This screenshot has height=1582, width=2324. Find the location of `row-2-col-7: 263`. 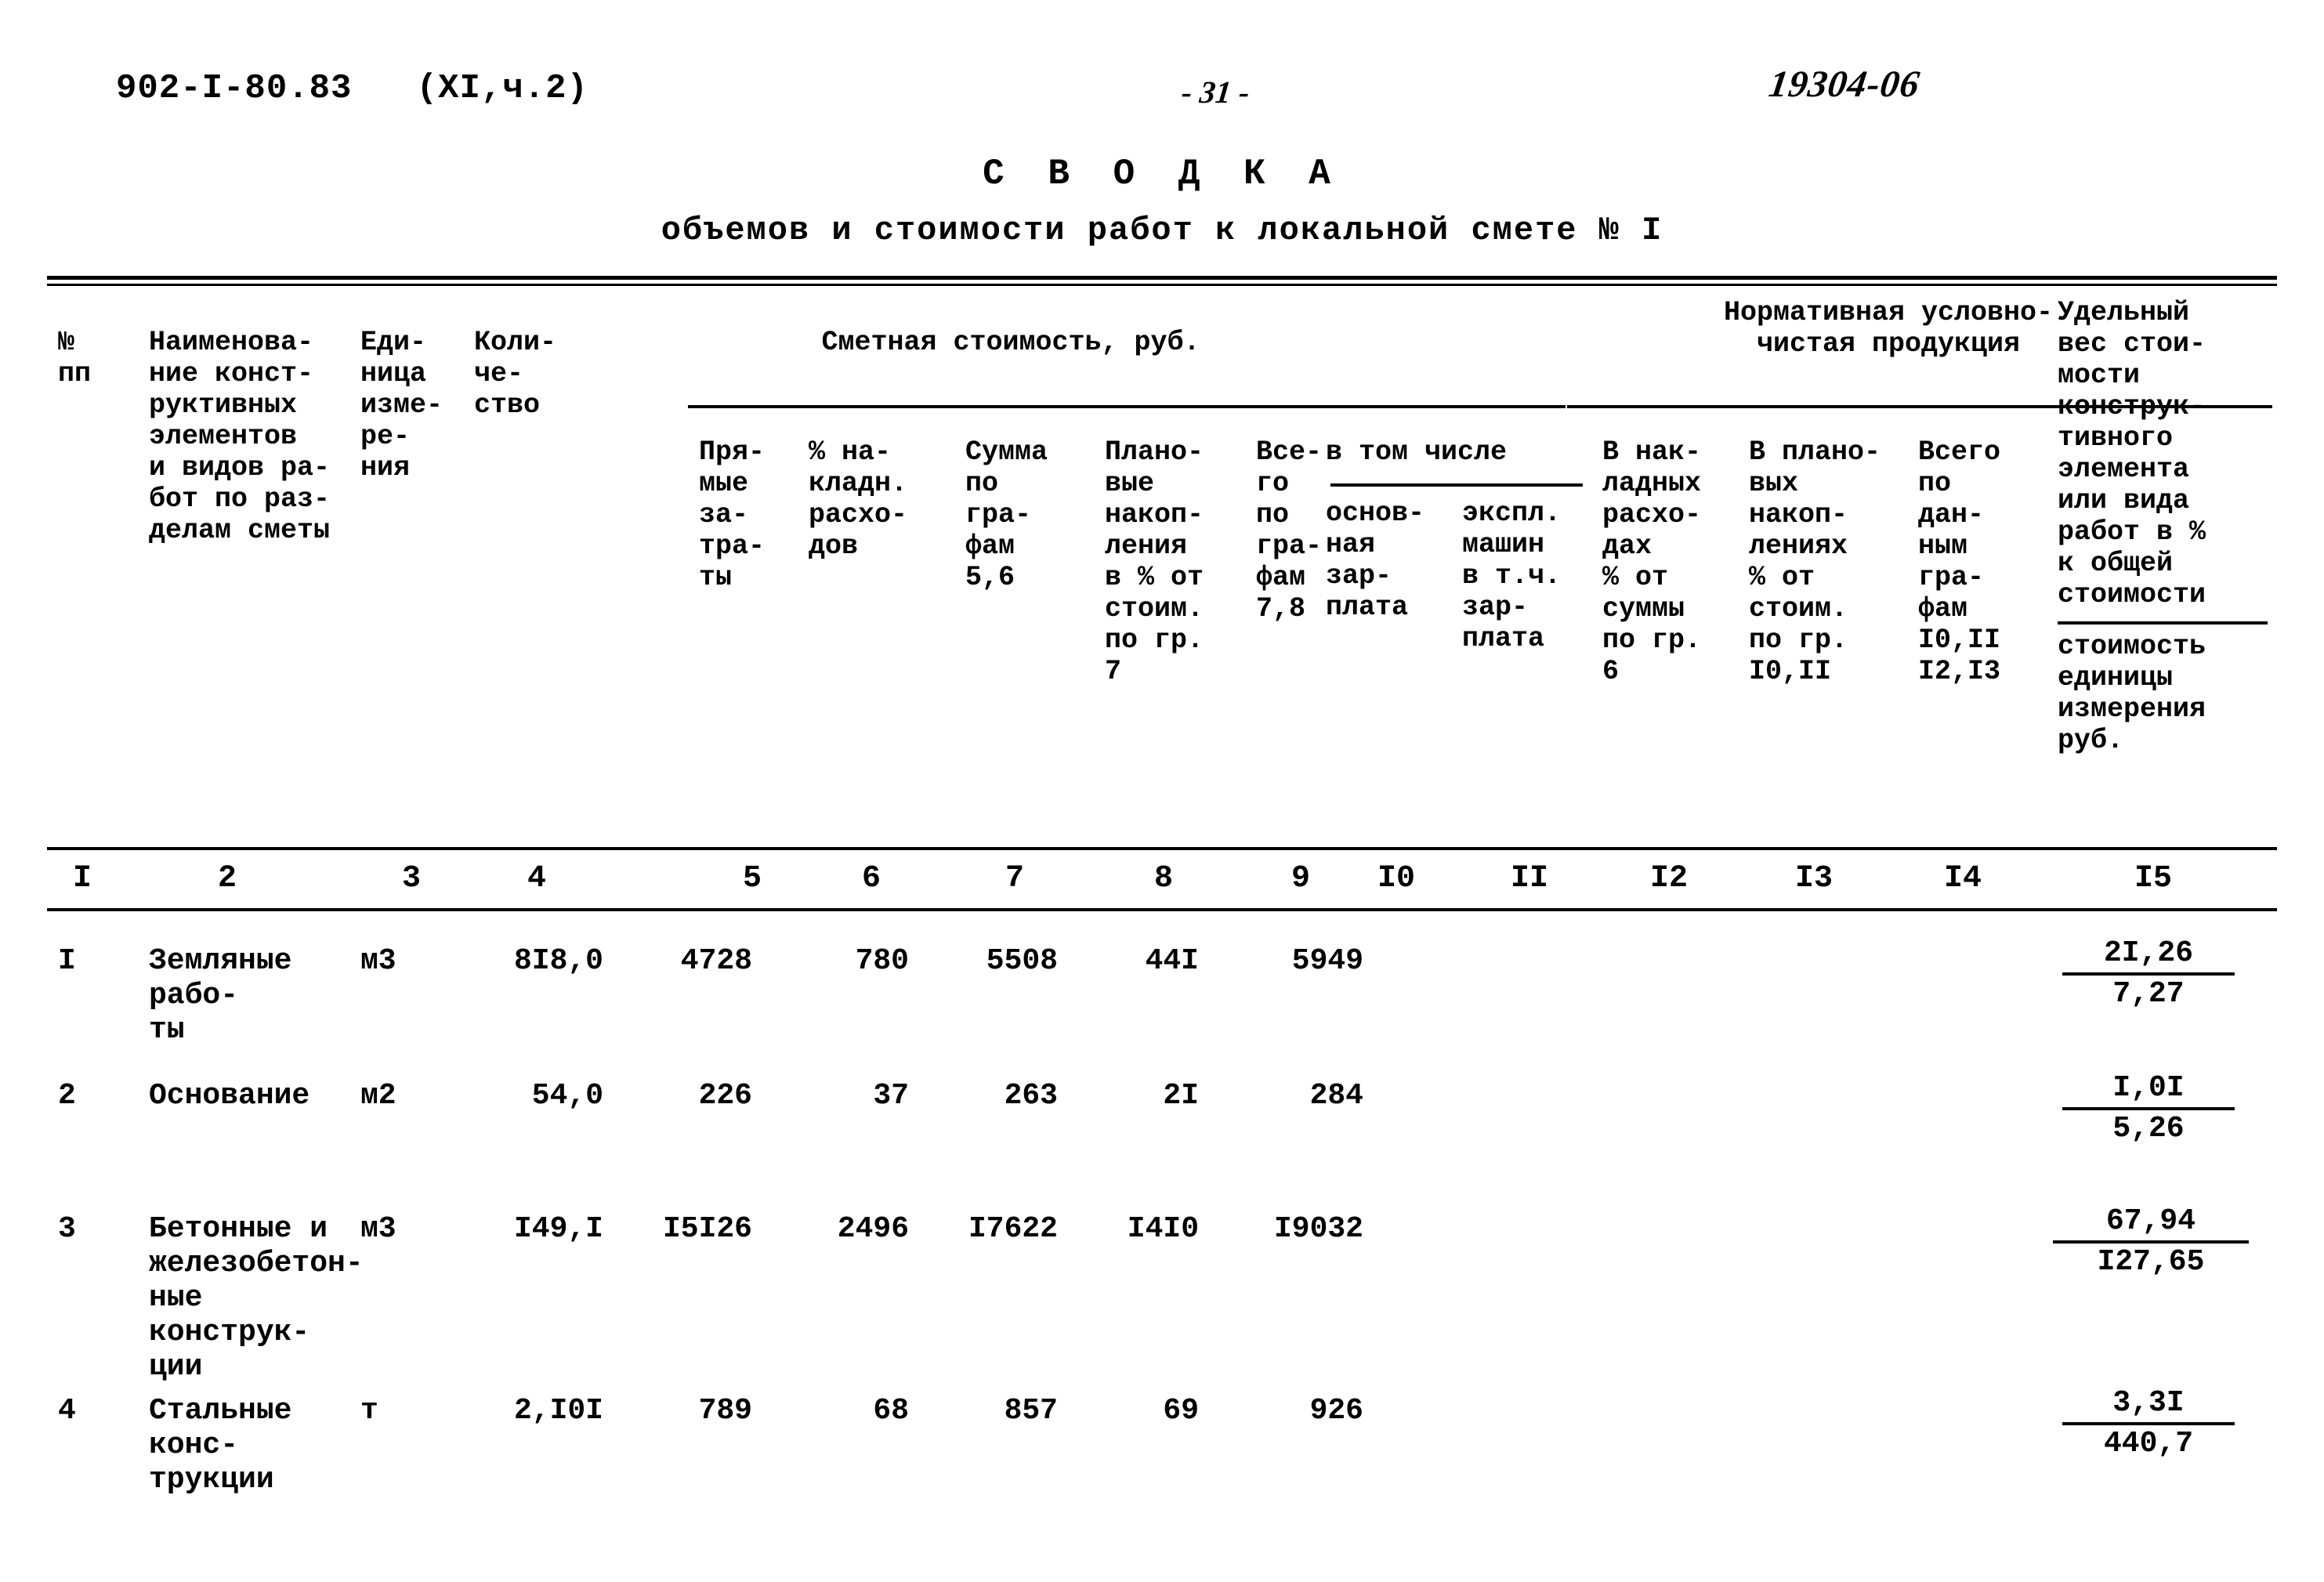

row-2-col-7: 263 is located at coordinates (1031, 1096).